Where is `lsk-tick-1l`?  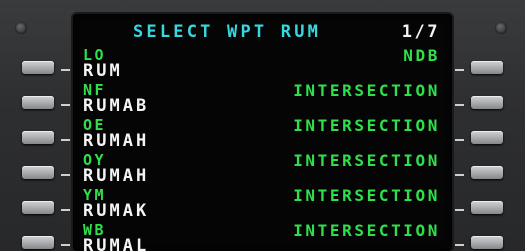
lsk-tick-1l is located at coordinates (65, 70).